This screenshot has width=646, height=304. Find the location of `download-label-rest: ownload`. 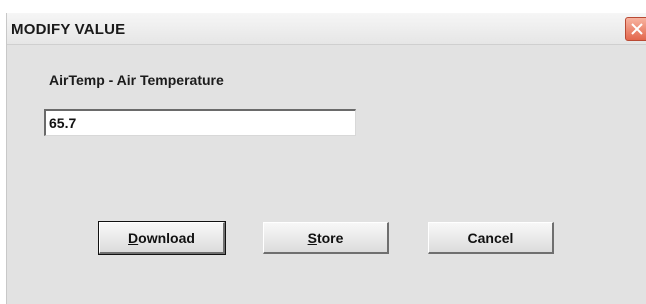

download-label-rest: ownload is located at coordinates (166, 237).